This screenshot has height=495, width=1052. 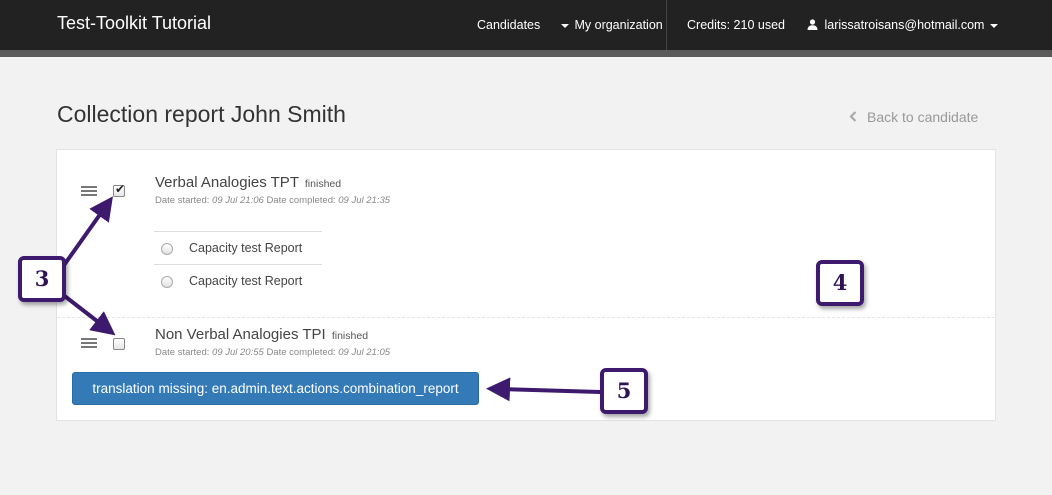 I want to click on annotation-callout-3: 3, so click(x=42, y=279).